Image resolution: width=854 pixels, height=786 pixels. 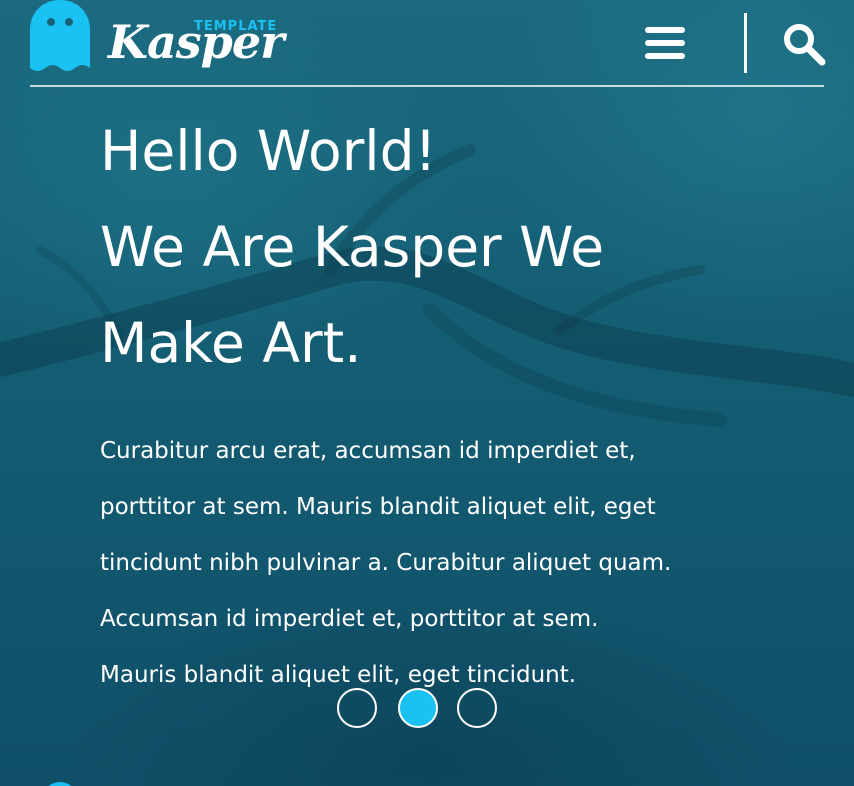 I want to click on headline-line: We Are Kasper We, so click(x=352, y=247).